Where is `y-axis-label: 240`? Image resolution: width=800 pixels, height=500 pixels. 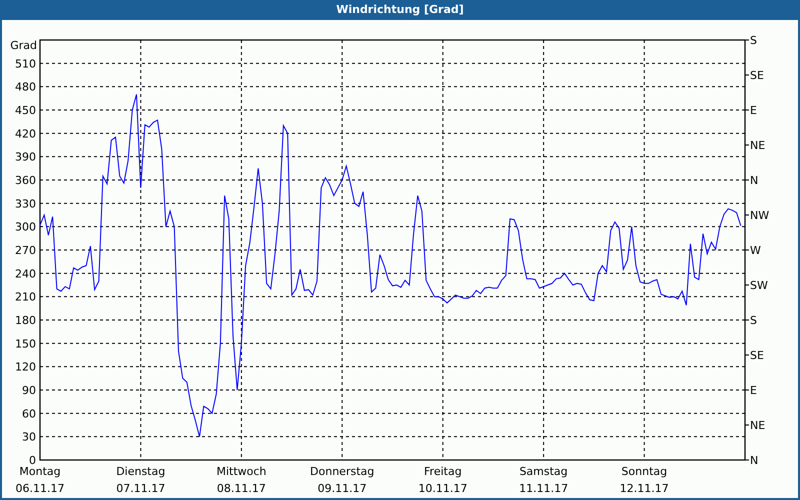 y-axis-label: 240 is located at coordinates (25, 273).